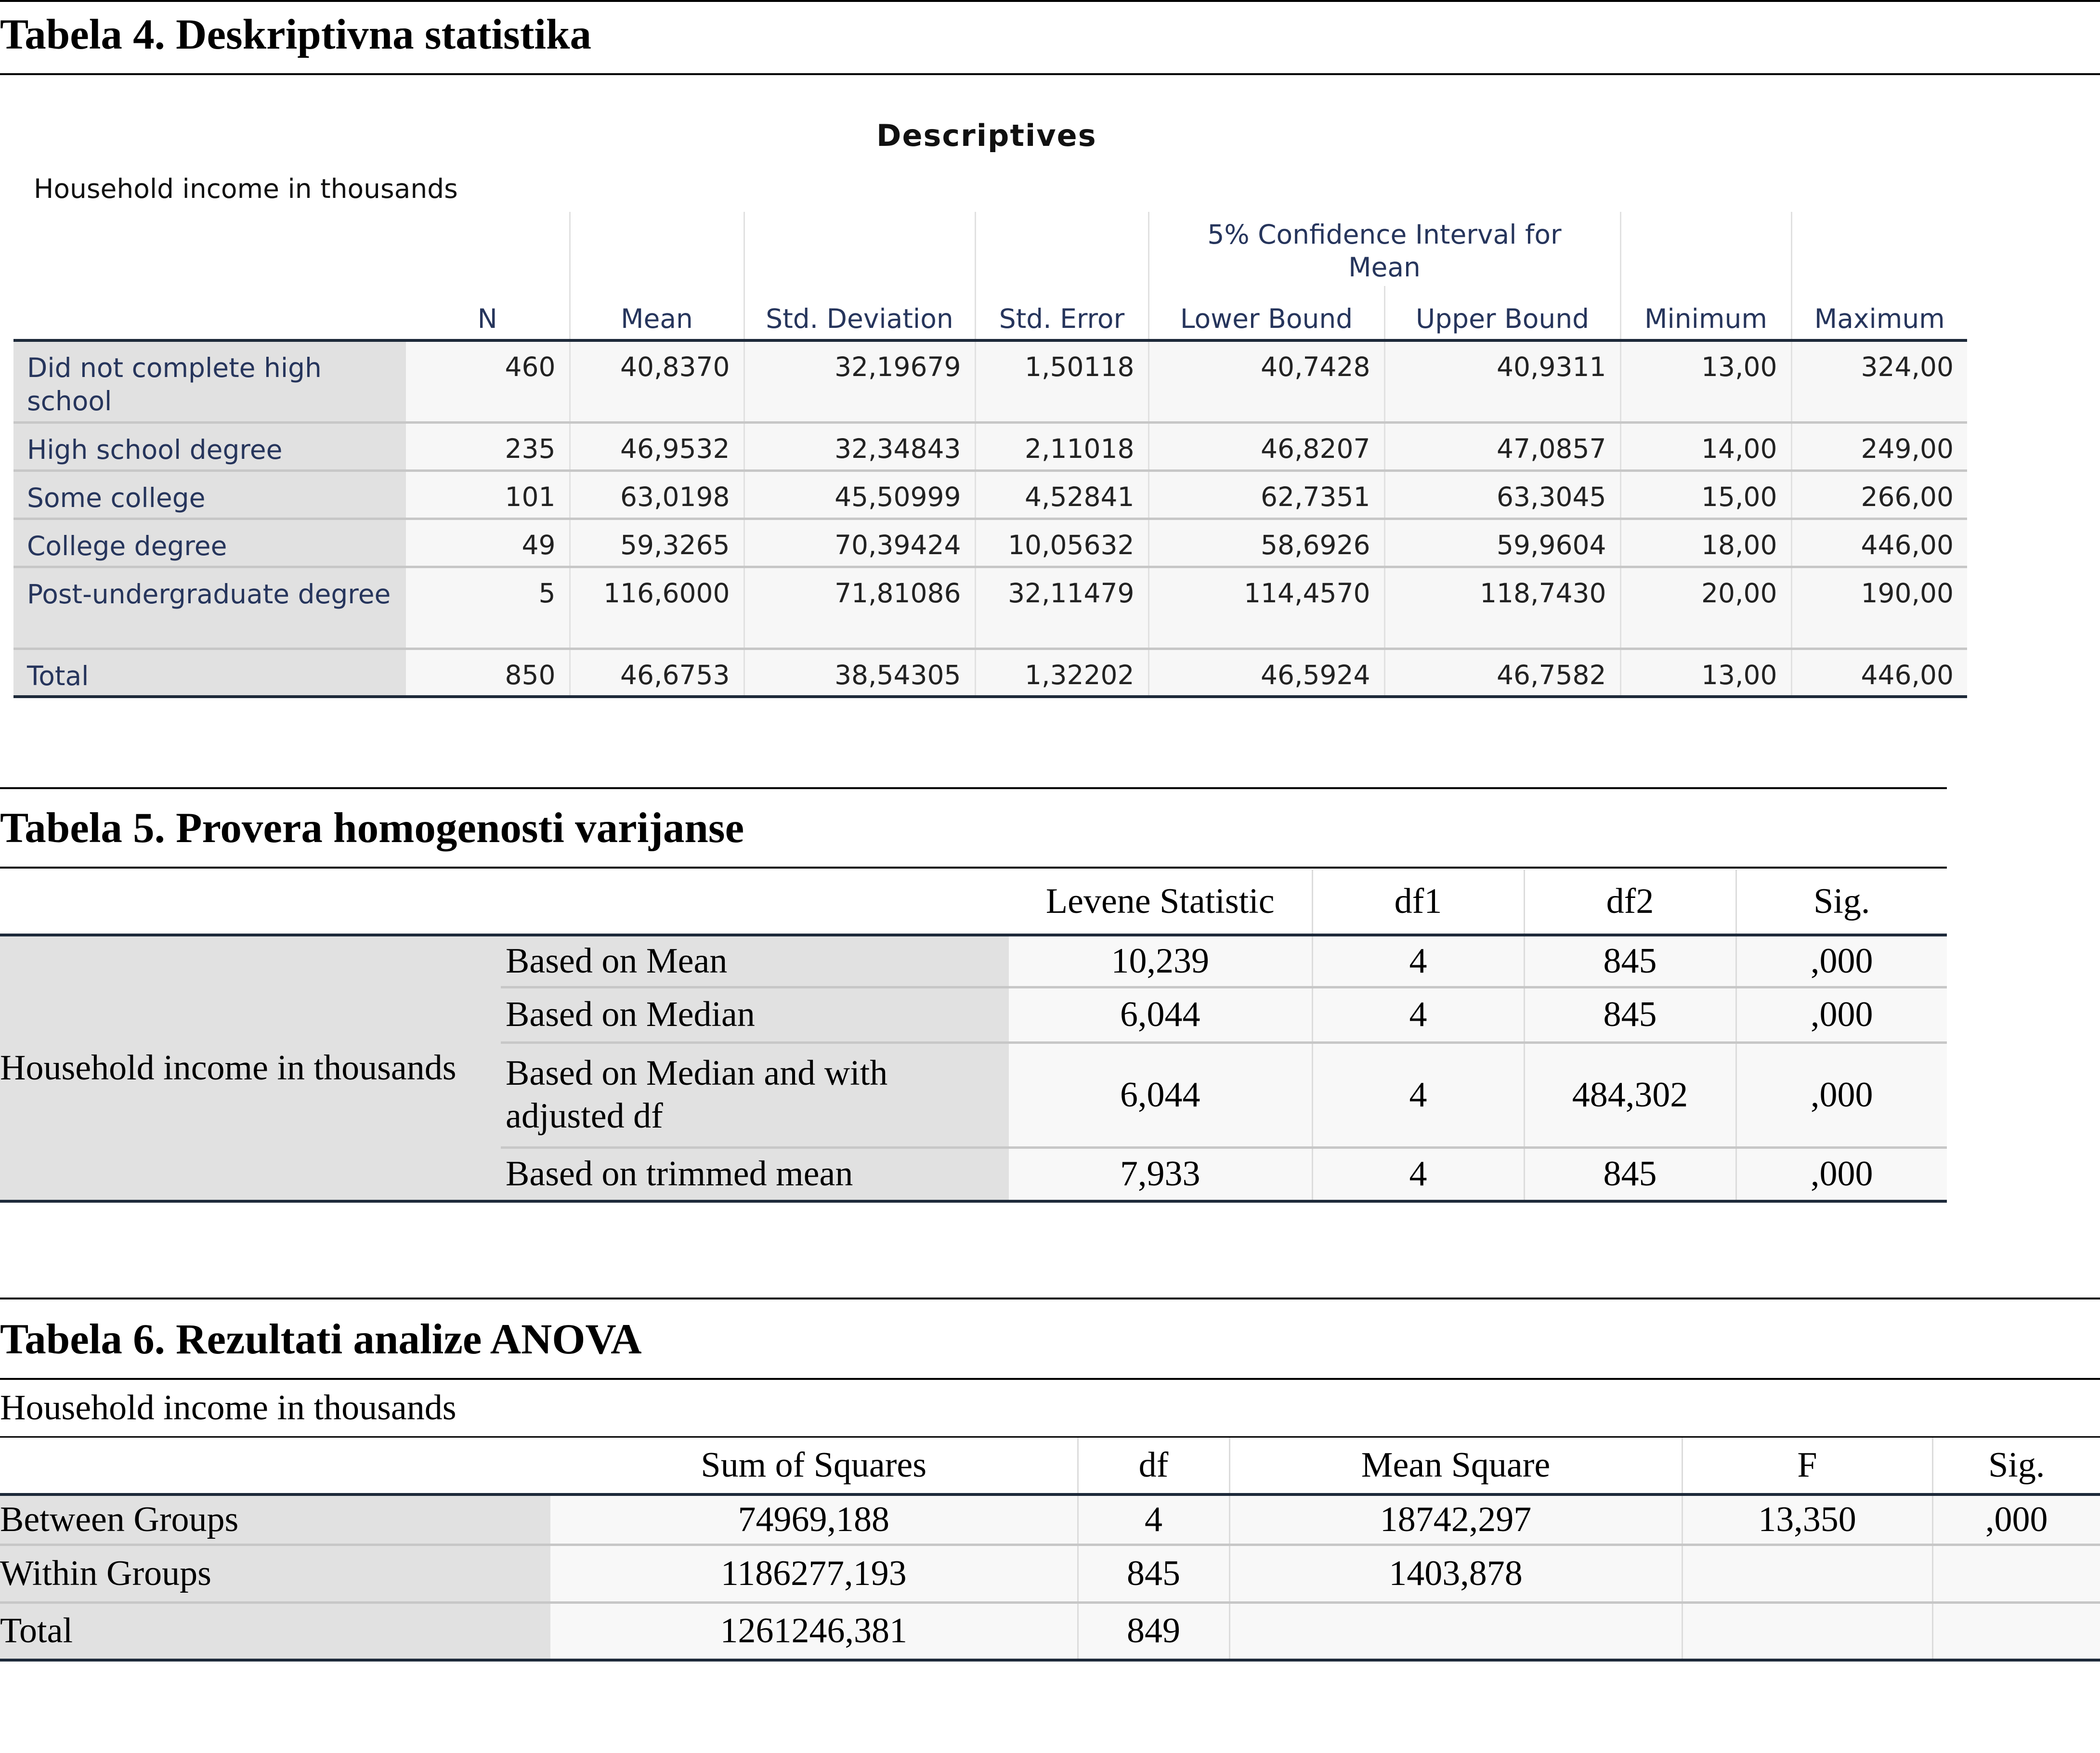 The image size is (2100, 1753). Describe the element at coordinates (1050, 1298) in the screenshot. I see `table6-top-rule` at that location.